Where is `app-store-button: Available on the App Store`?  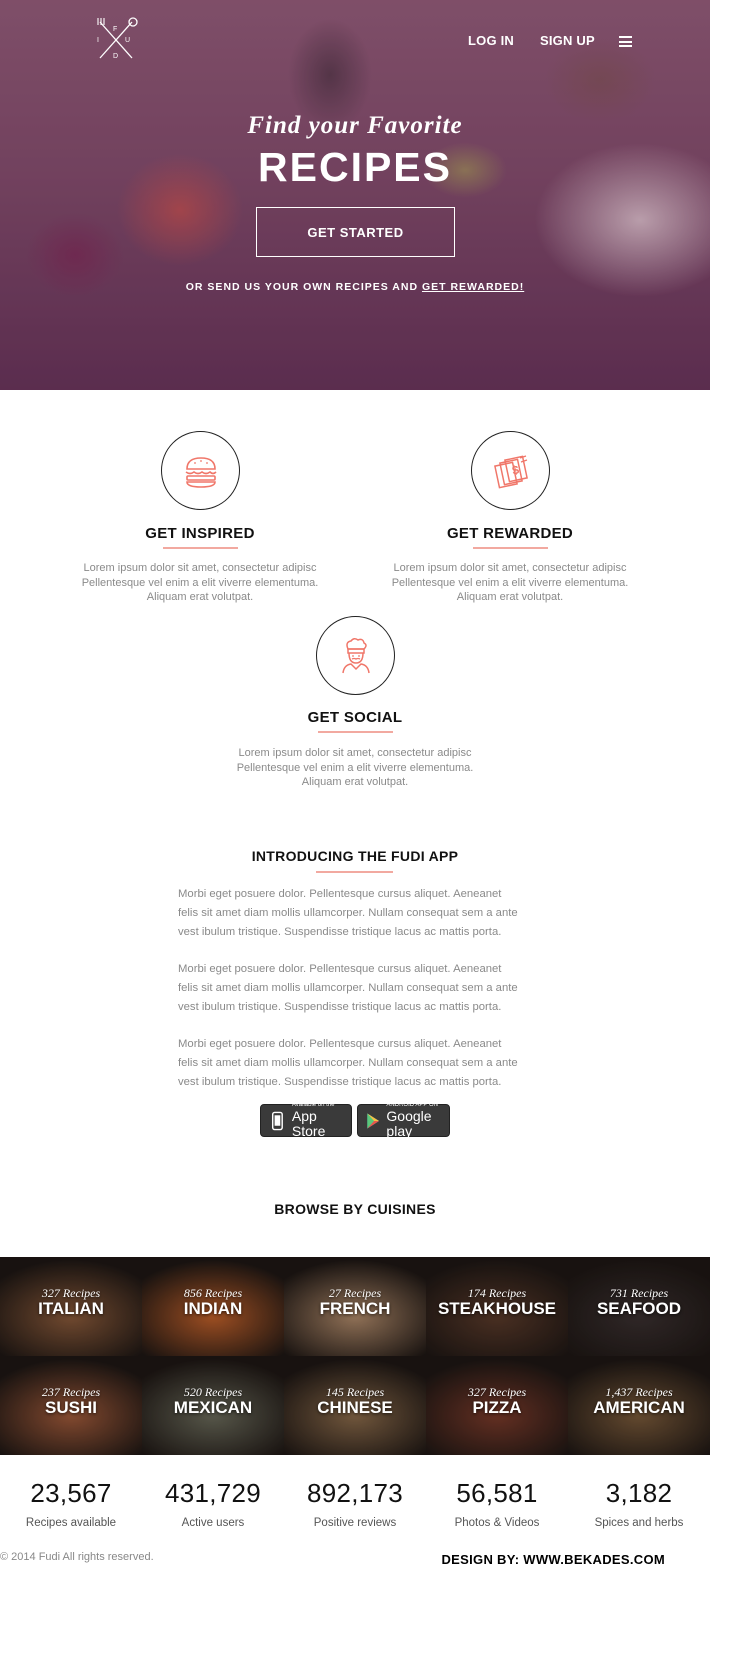 app-store-button: Available on the App Store is located at coordinates (306, 1120).